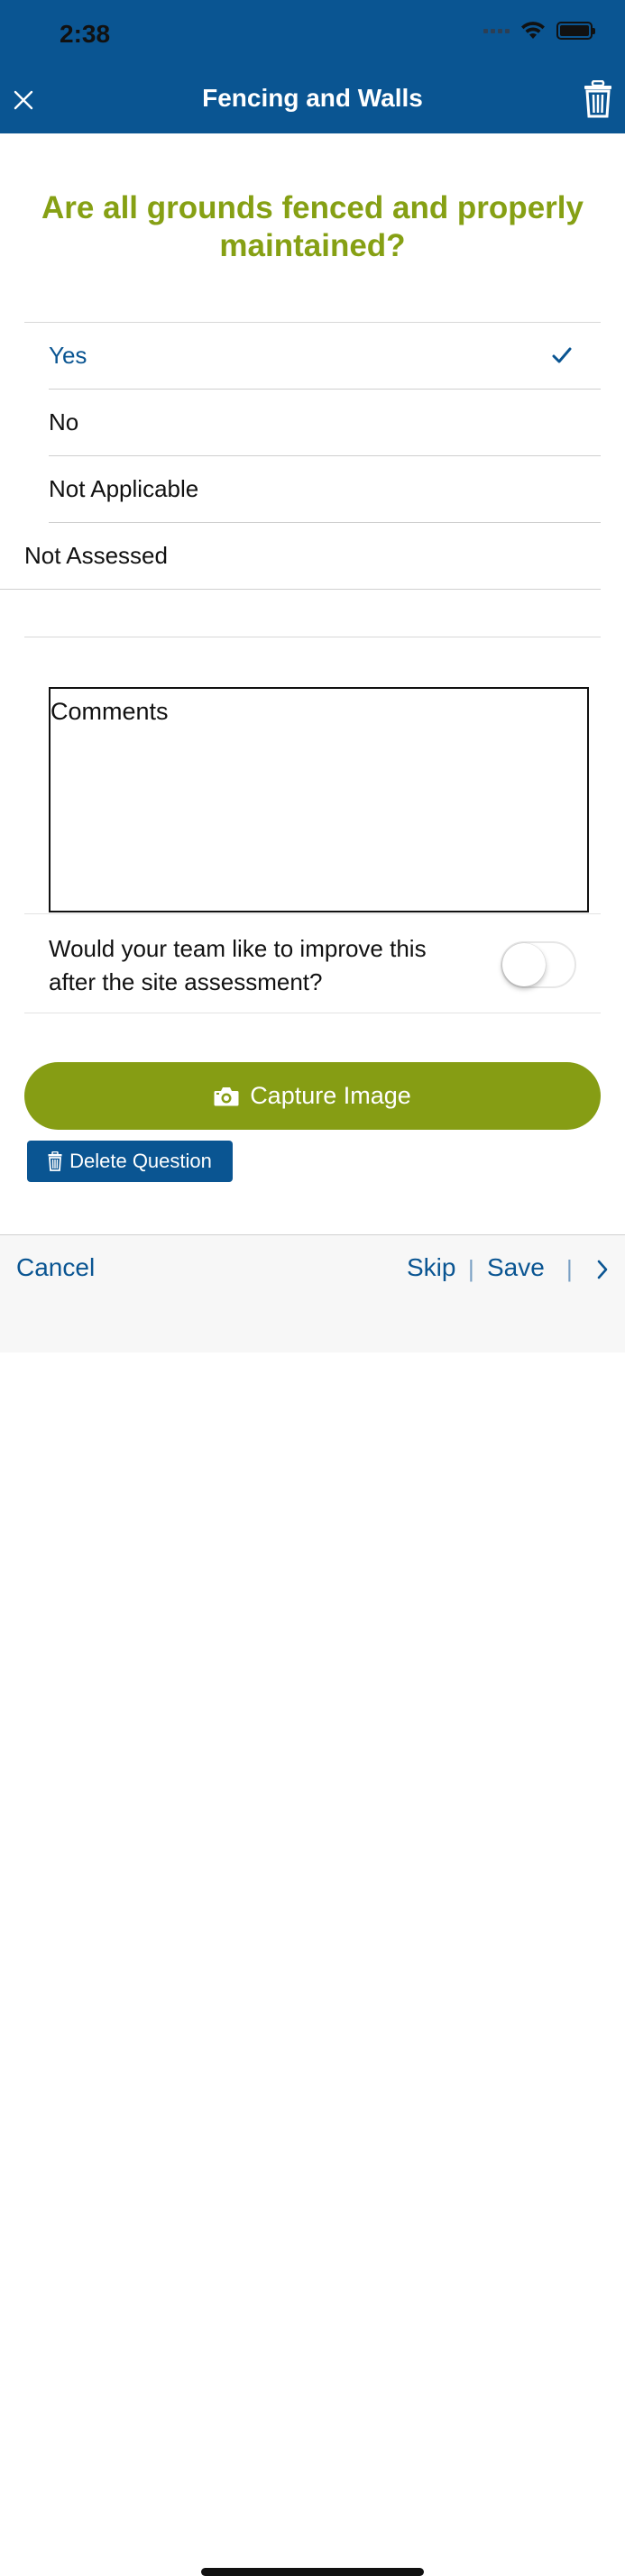 This screenshot has width=625, height=2576. Describe the element at coordinates (68, 355) in the screenshot. I see `option-label: Yes` at that location.